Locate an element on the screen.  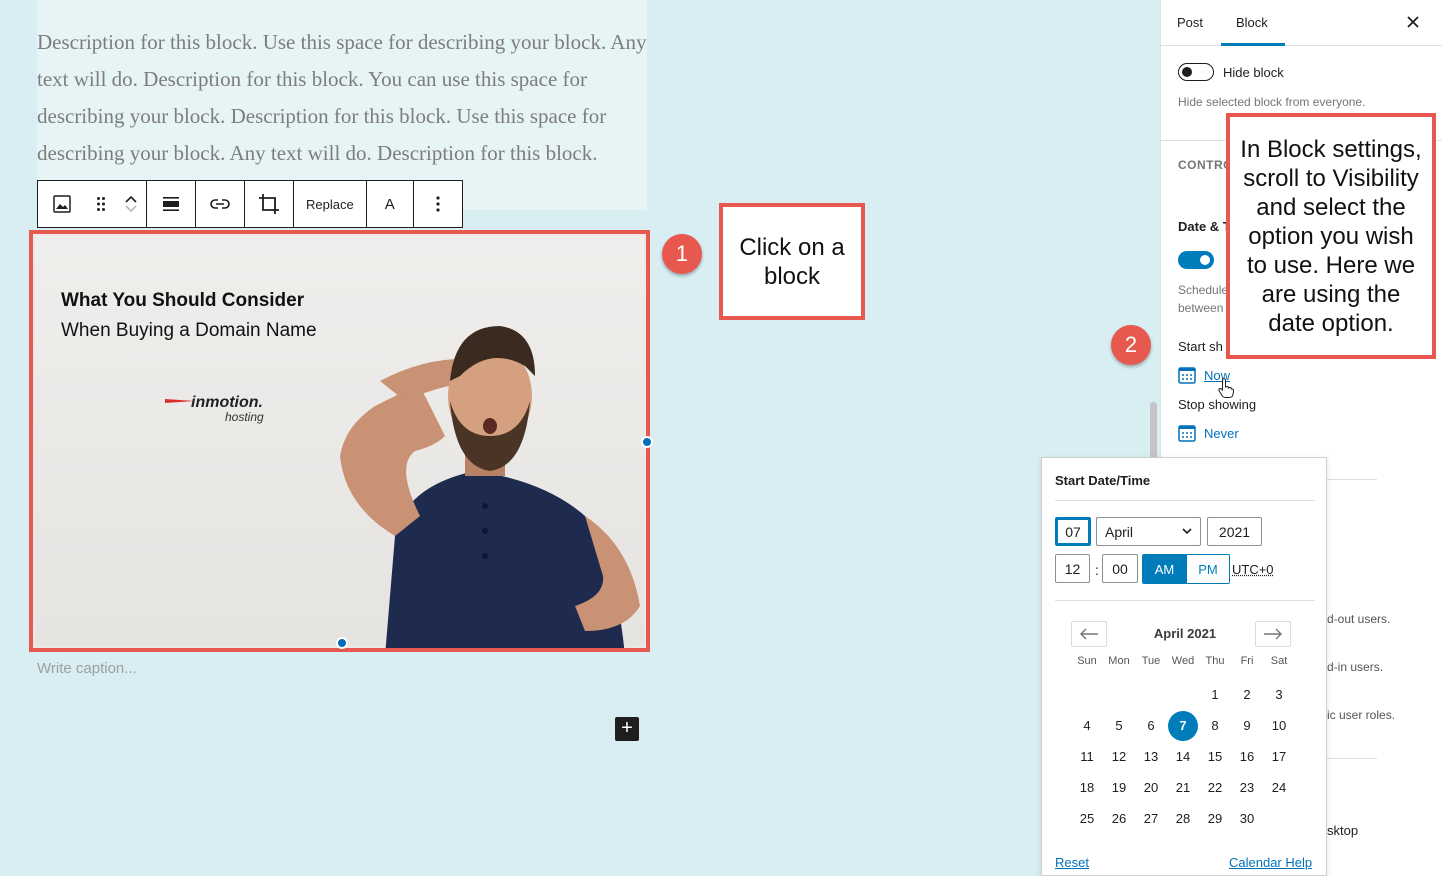
calendar-day: 6 is located at coordinates (1151, 726).